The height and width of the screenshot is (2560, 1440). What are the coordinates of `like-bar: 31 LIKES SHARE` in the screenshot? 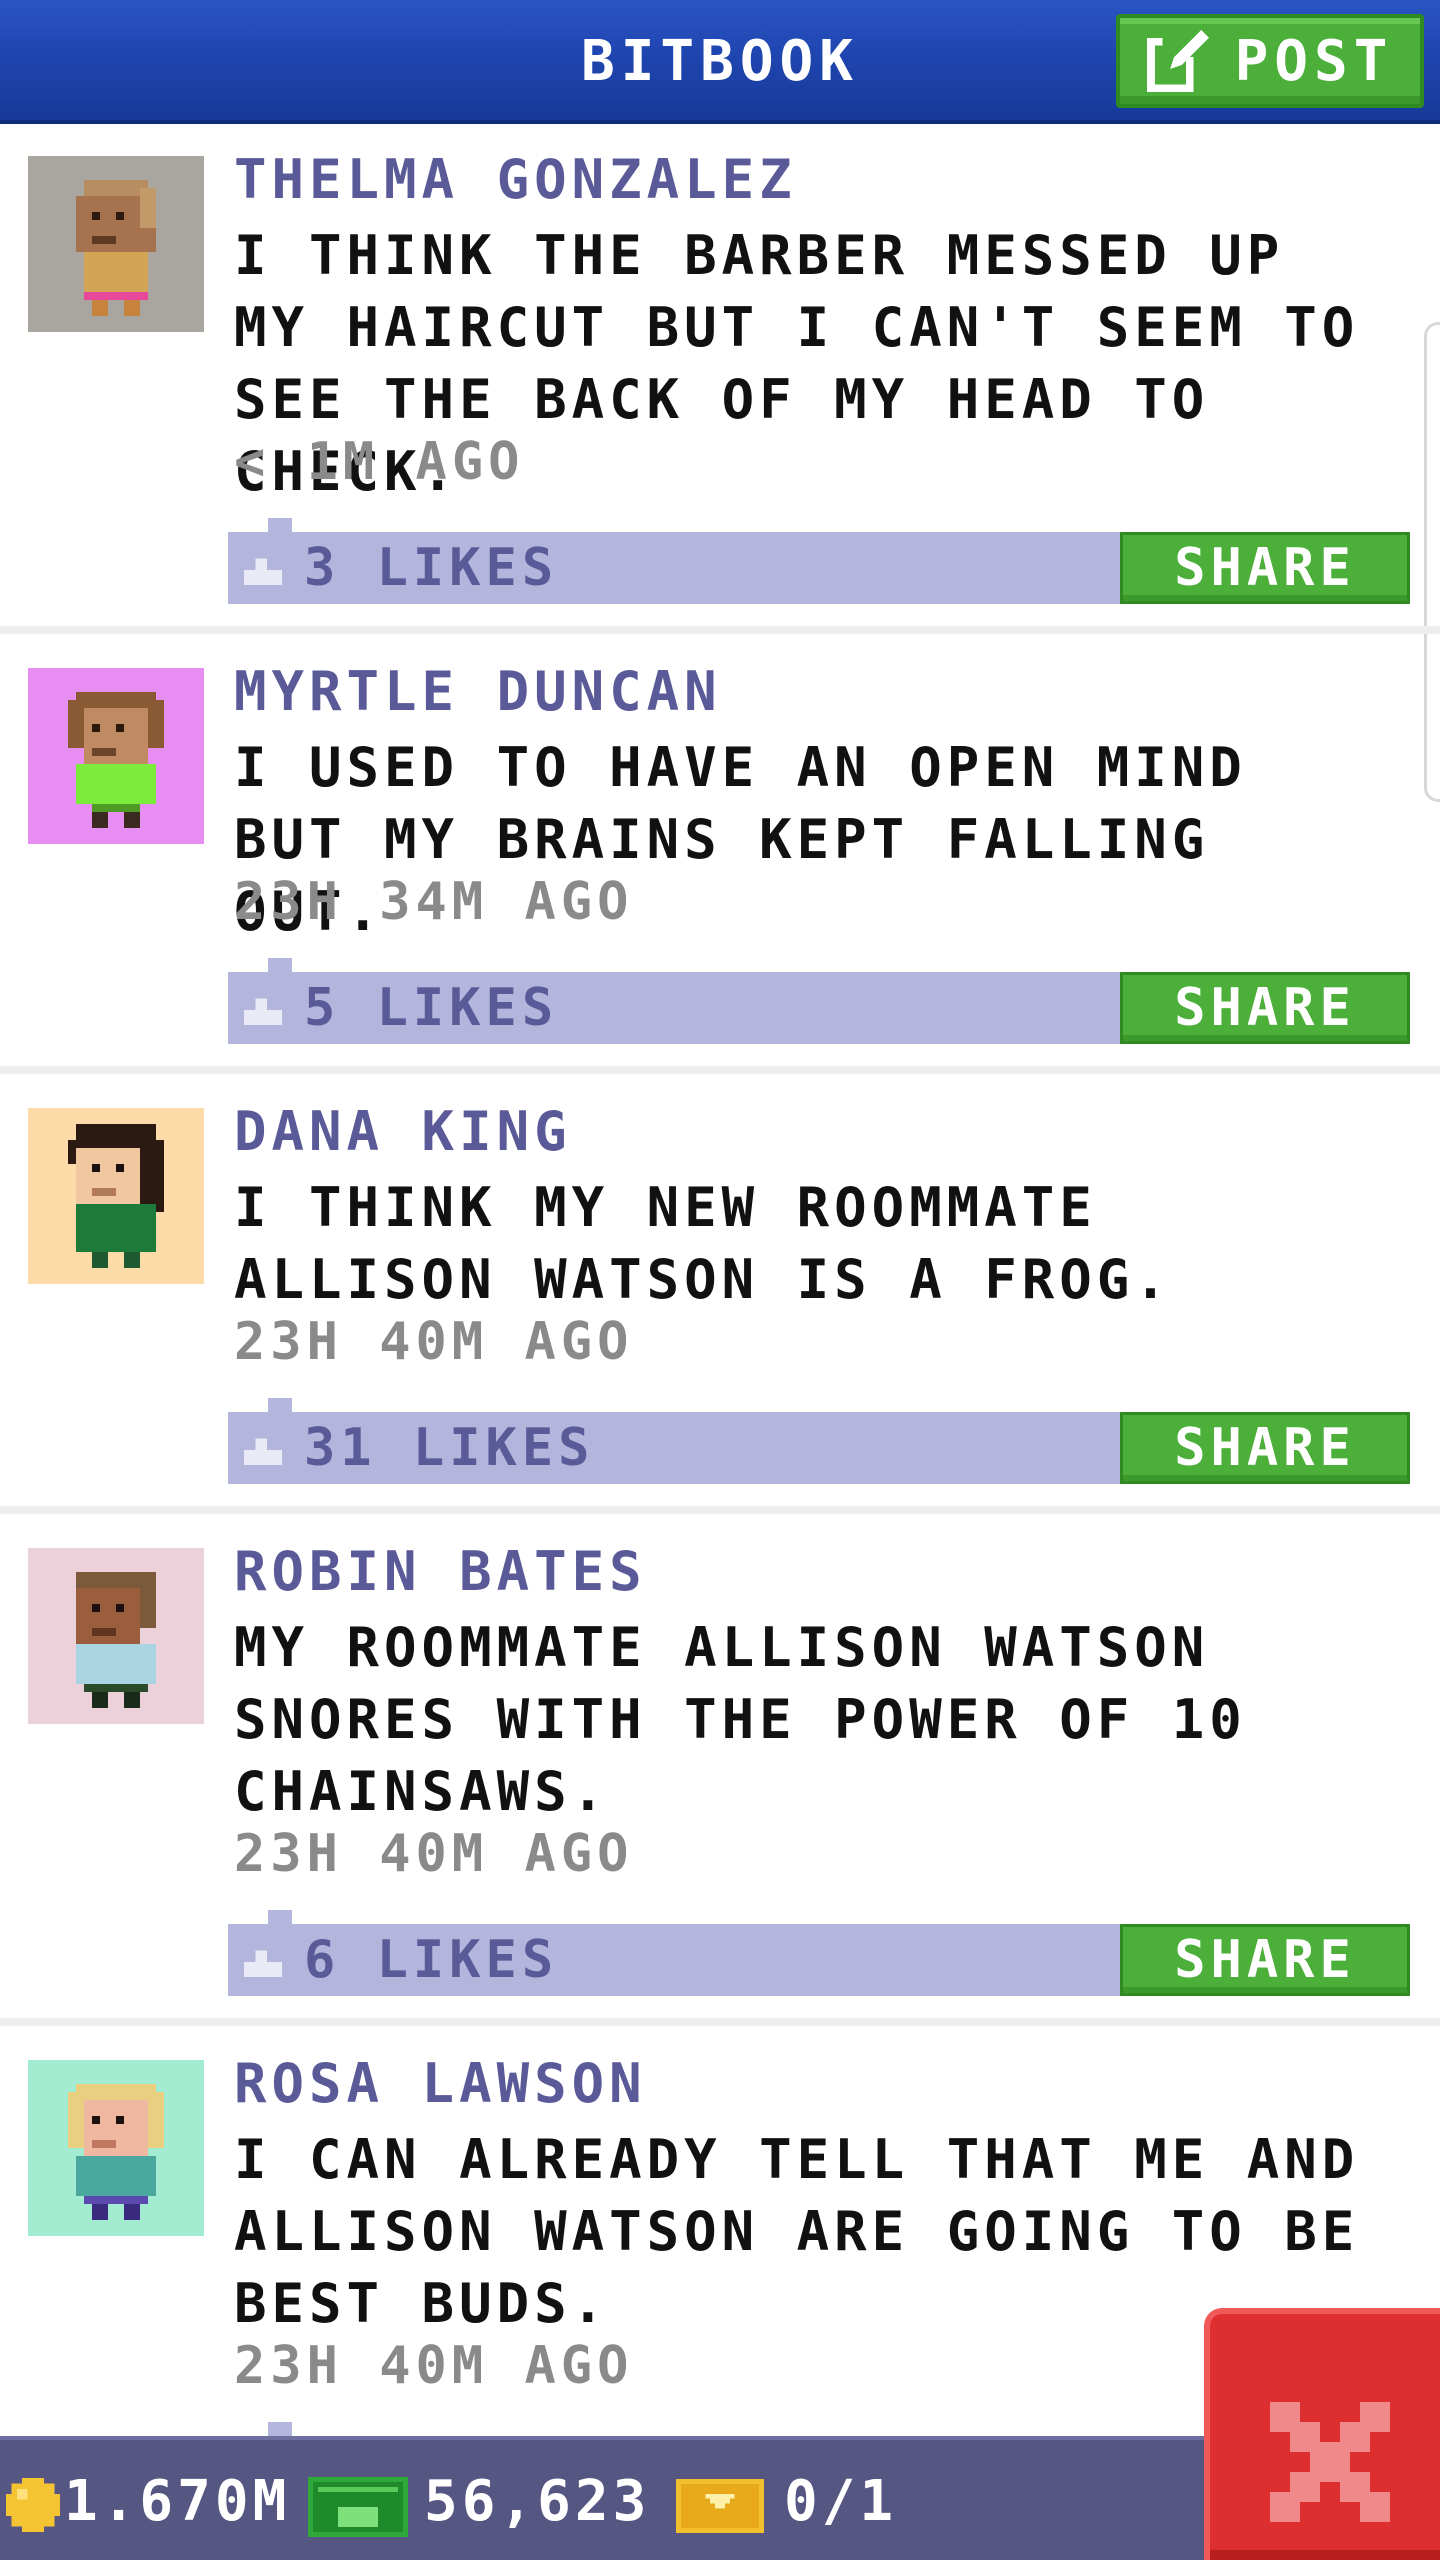 It's located at (819, 1441).